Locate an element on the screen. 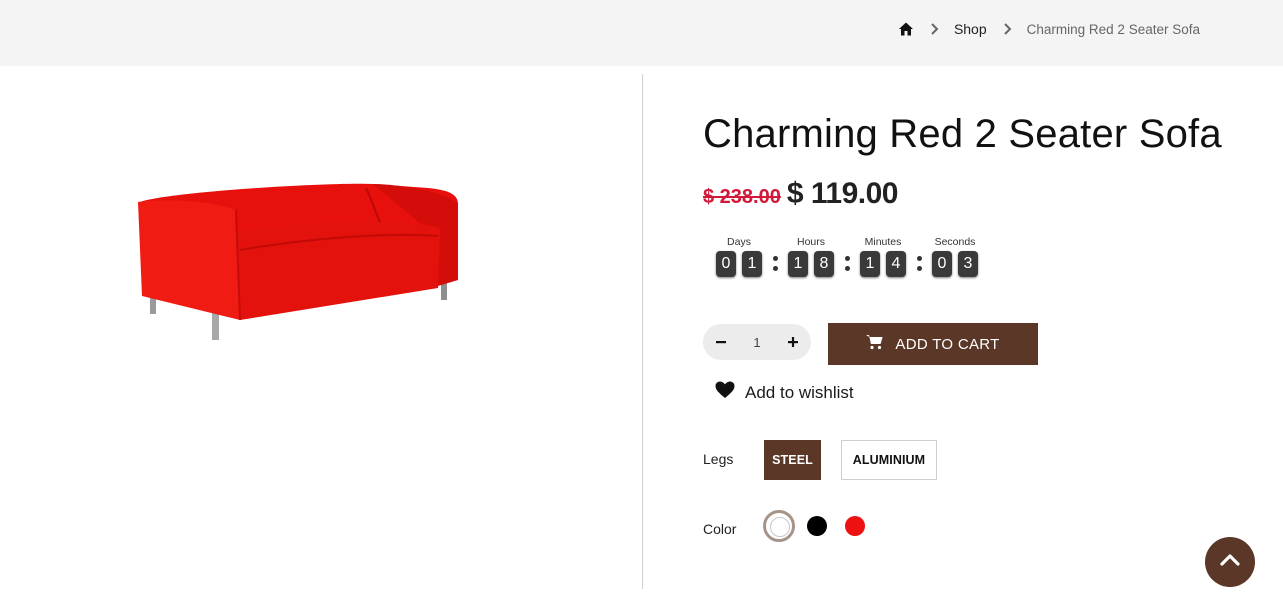  color-swatch-white is located at coordinates (779, 526).